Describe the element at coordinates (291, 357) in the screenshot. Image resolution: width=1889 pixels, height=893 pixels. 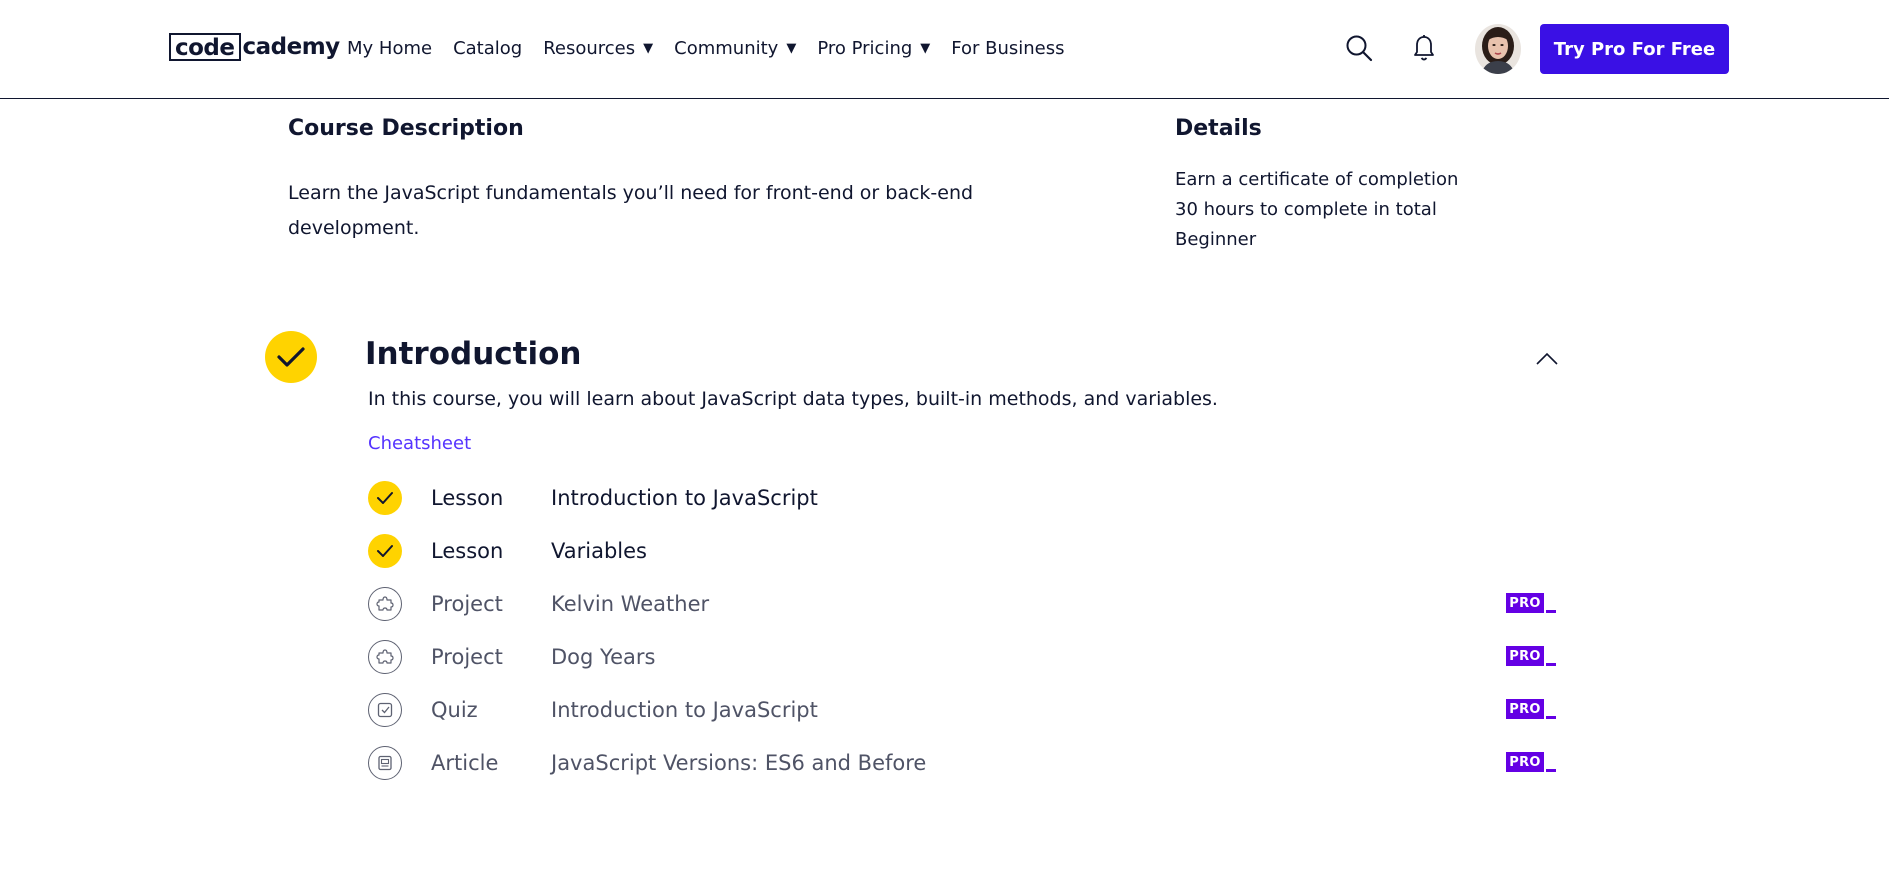
I see `module-complete-check-icon` at that location.